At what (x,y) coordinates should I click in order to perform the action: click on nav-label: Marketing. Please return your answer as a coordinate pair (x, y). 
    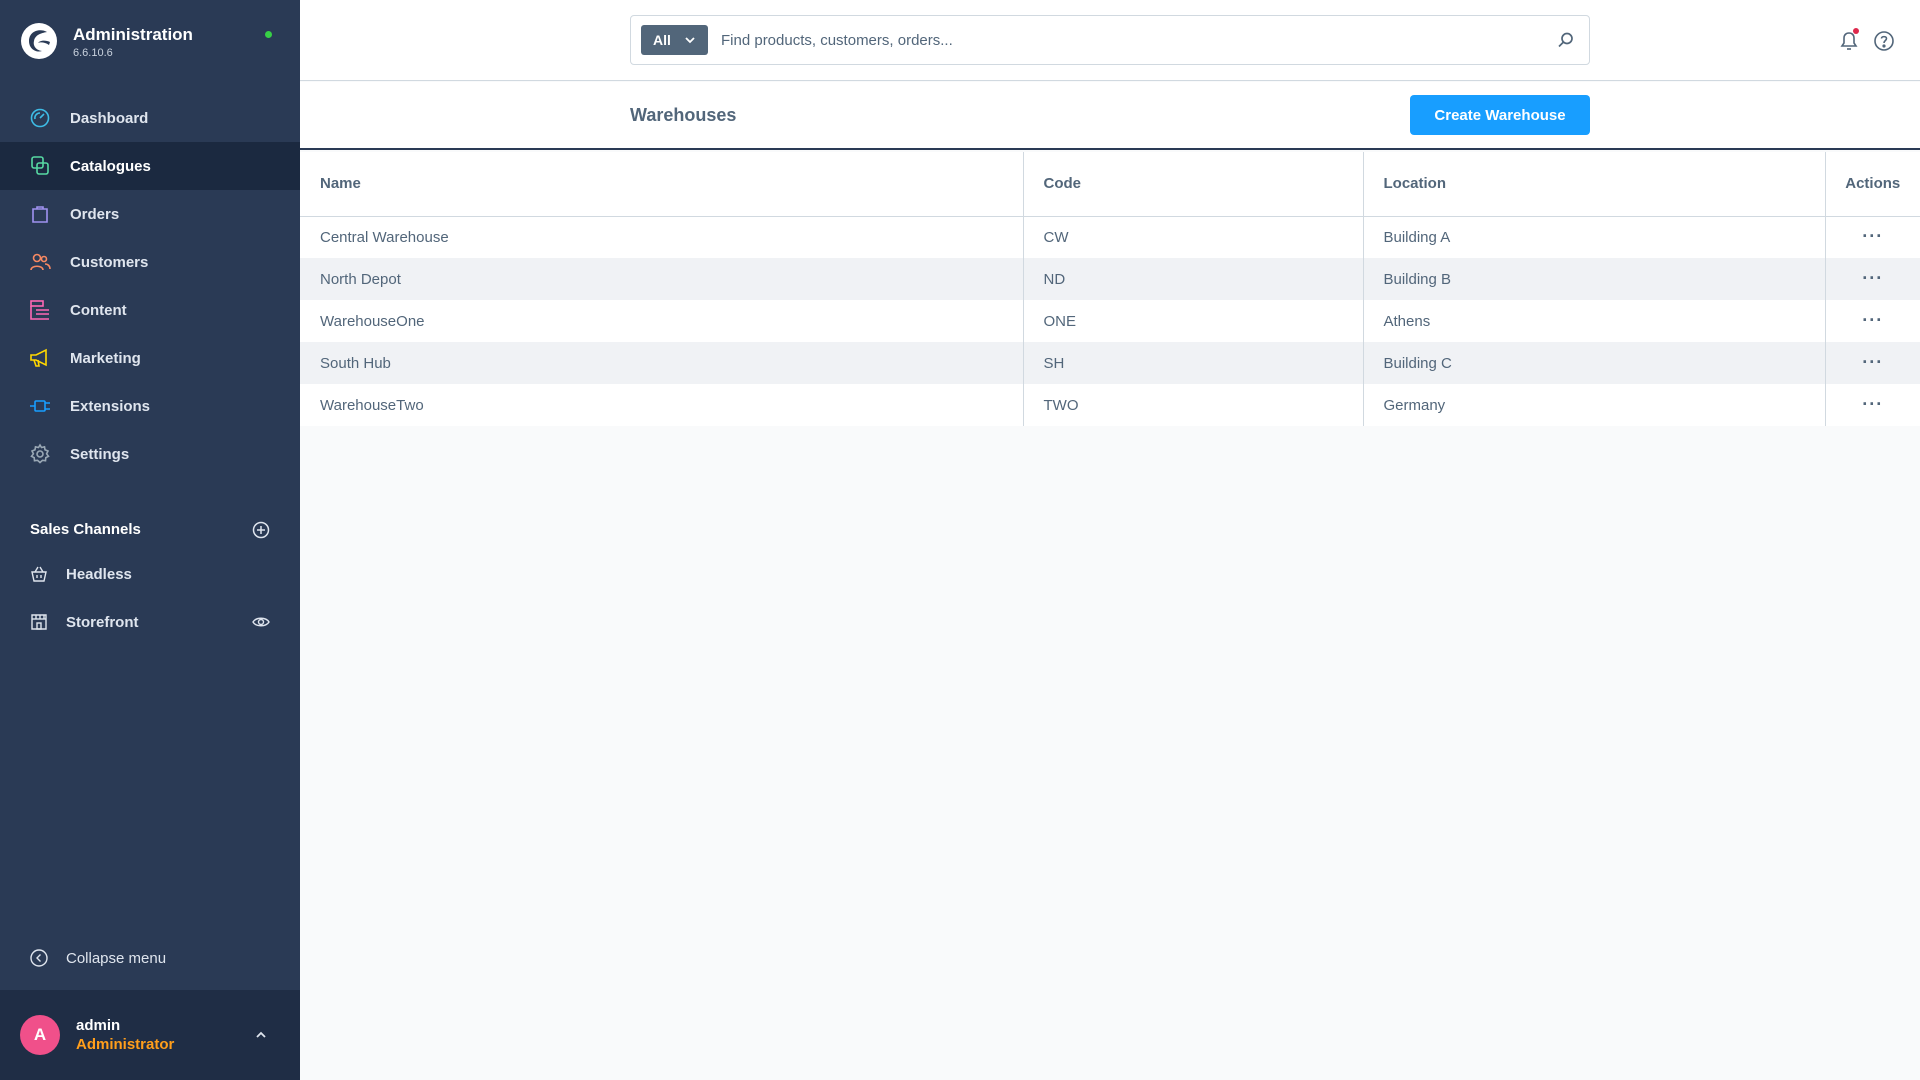
    Looking at the image, I should click on (105, 358).